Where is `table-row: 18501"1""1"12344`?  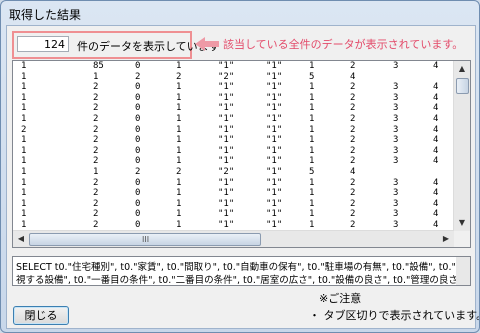 table-row: 18501"1""1"12344 is located at coordinates (233, 66).